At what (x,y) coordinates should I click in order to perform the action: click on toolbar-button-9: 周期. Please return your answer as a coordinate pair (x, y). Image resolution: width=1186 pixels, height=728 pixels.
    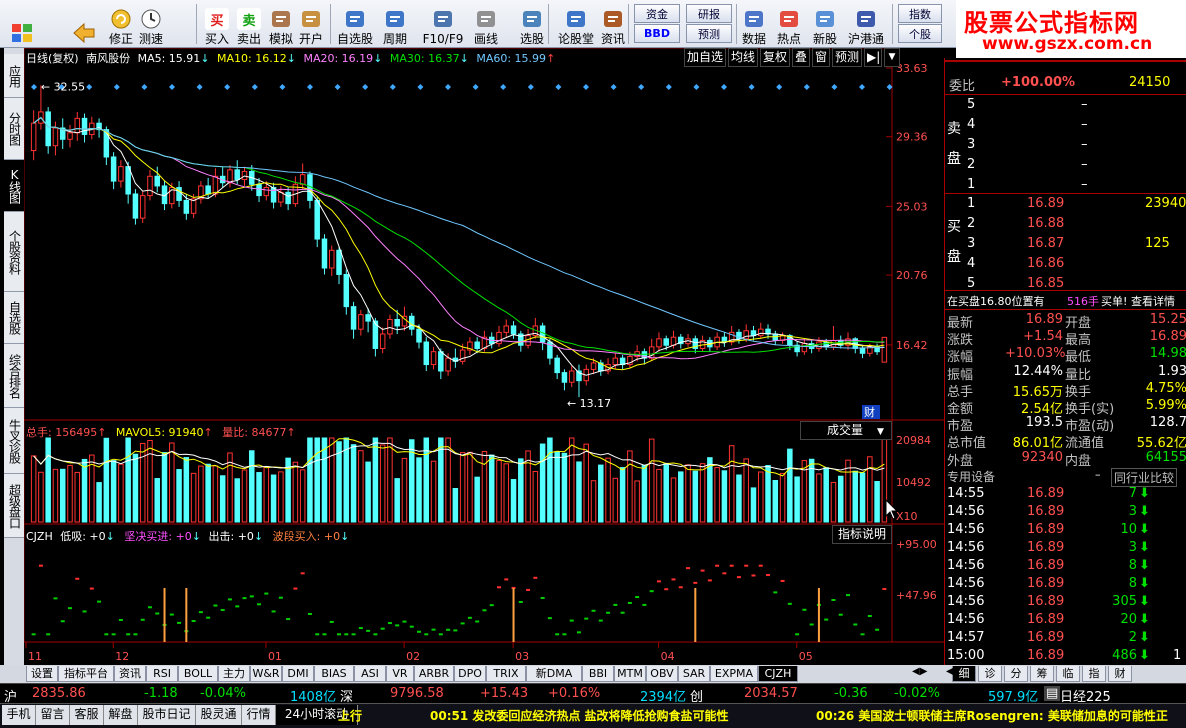
    Looking at the image, I should click on (395, 24).